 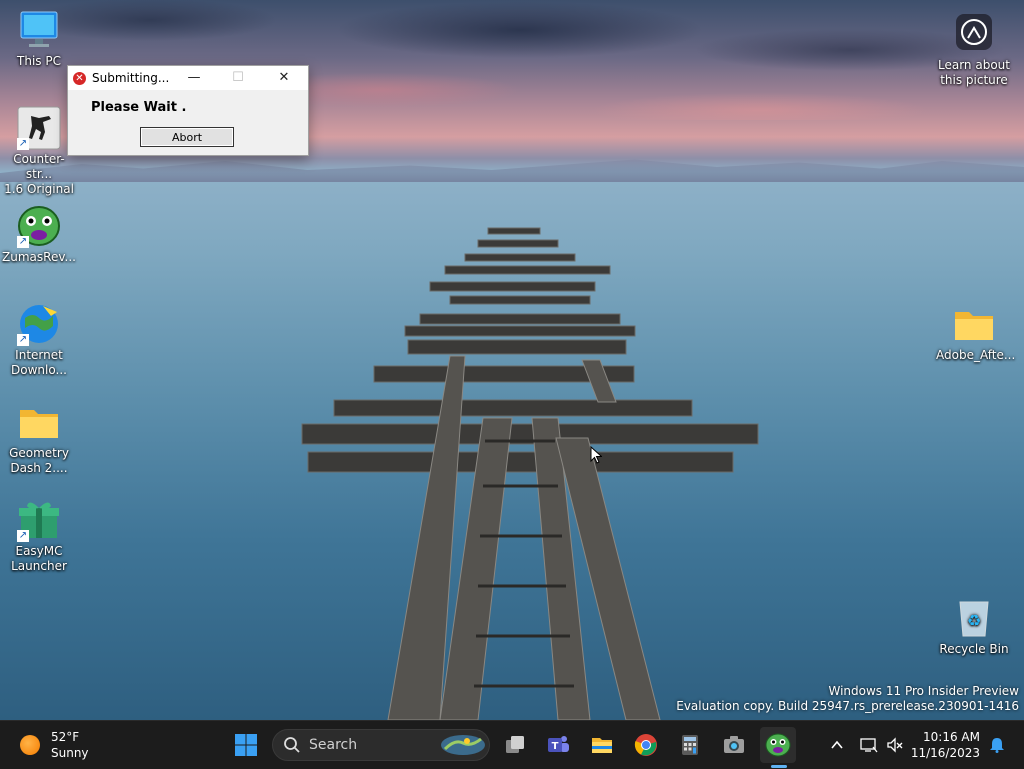 What do you see at coordinates (284, 78) in the screenshot?
I see `close-button: ✕` at bounding box center [284, 78].